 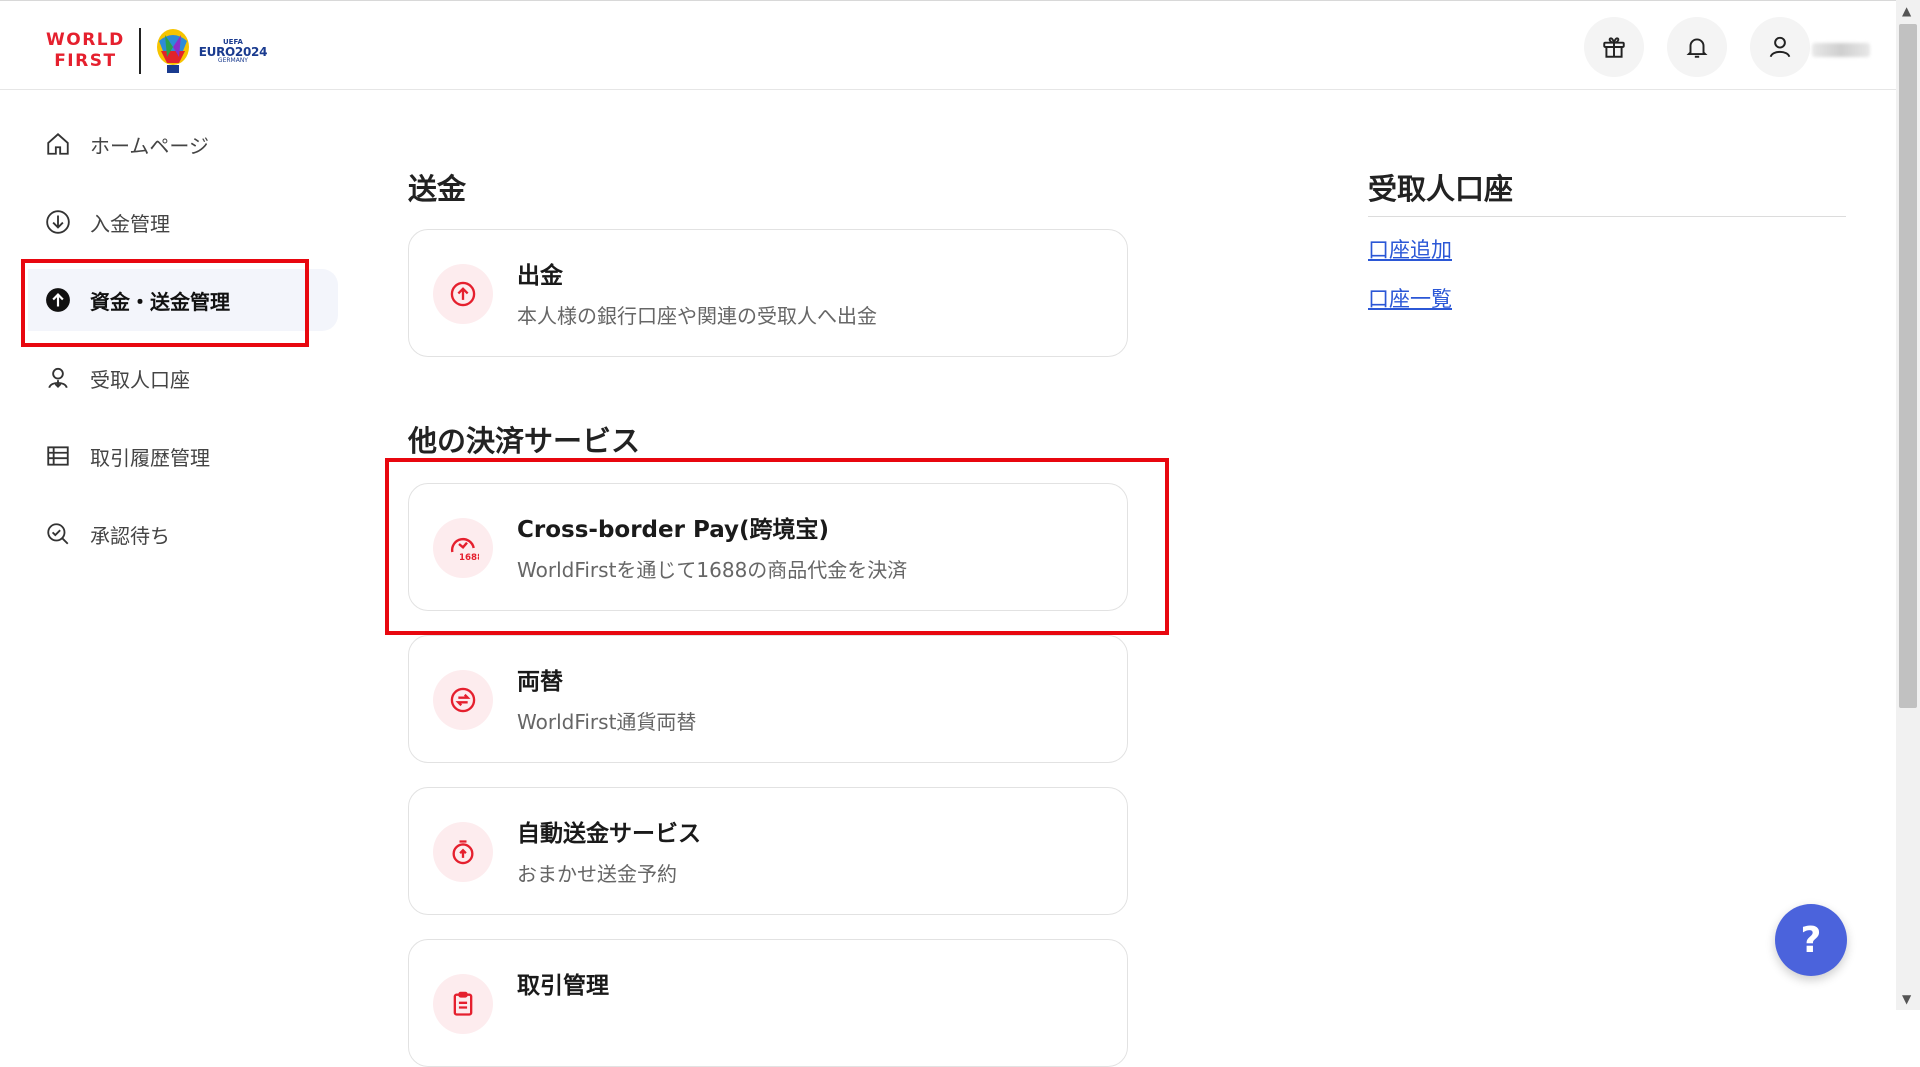 What do you see at coordinates (768, 1003) in the screenshot?
I see `card-transaction-management: 取引管理` at bounding box center [768, 1003].